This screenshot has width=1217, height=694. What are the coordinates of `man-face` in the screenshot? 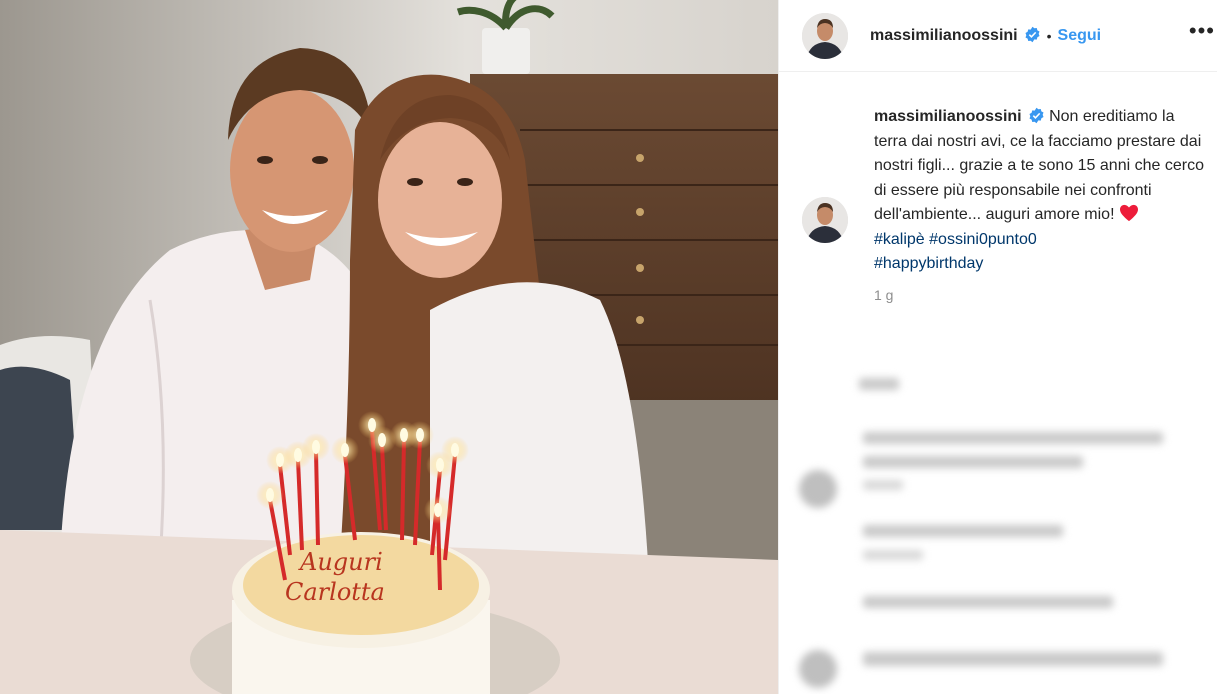 It's located at (292, 170).